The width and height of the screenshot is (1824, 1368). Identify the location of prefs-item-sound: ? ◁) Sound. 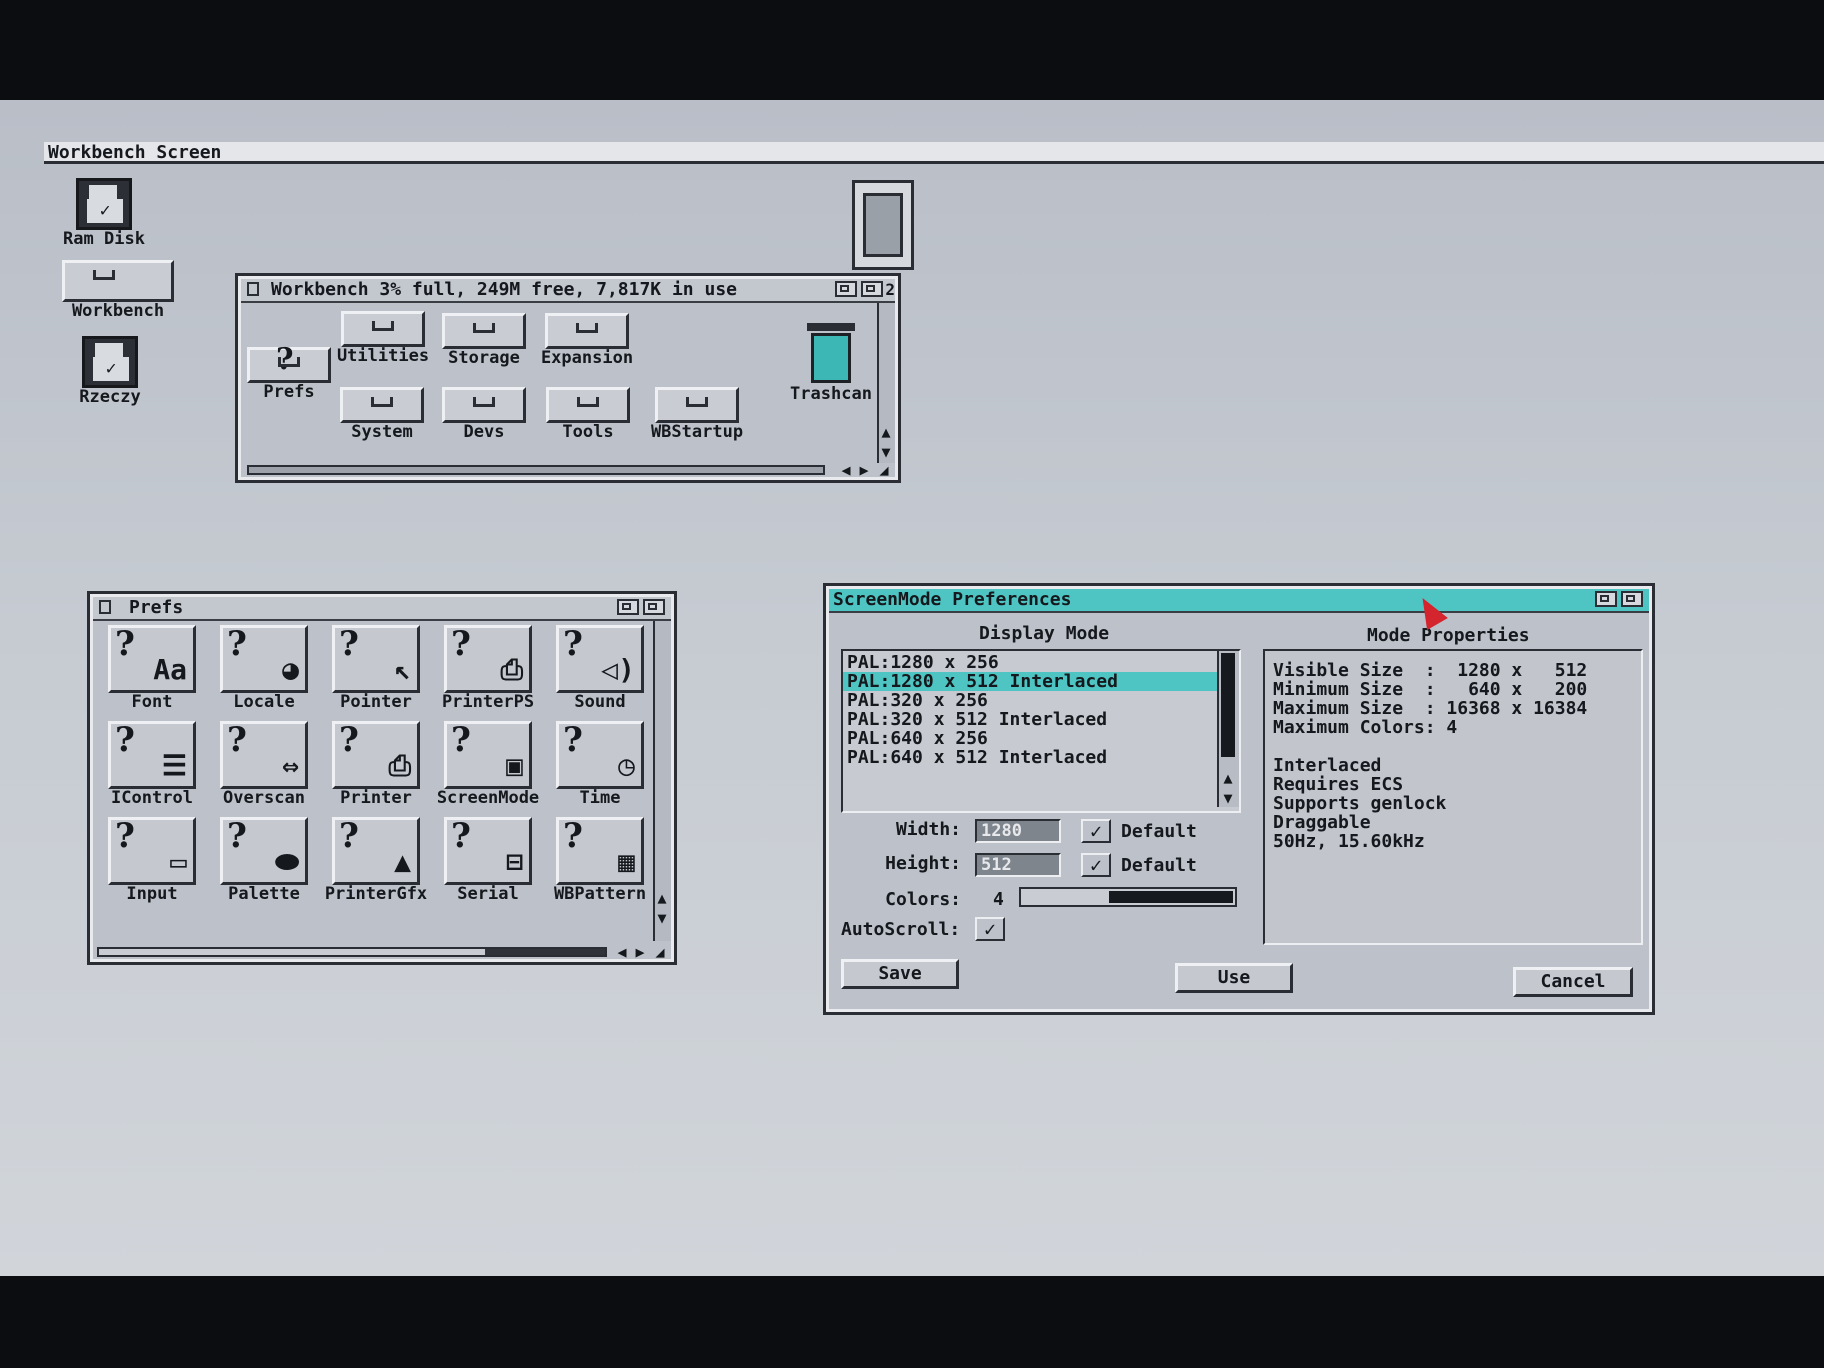
(600, 667).